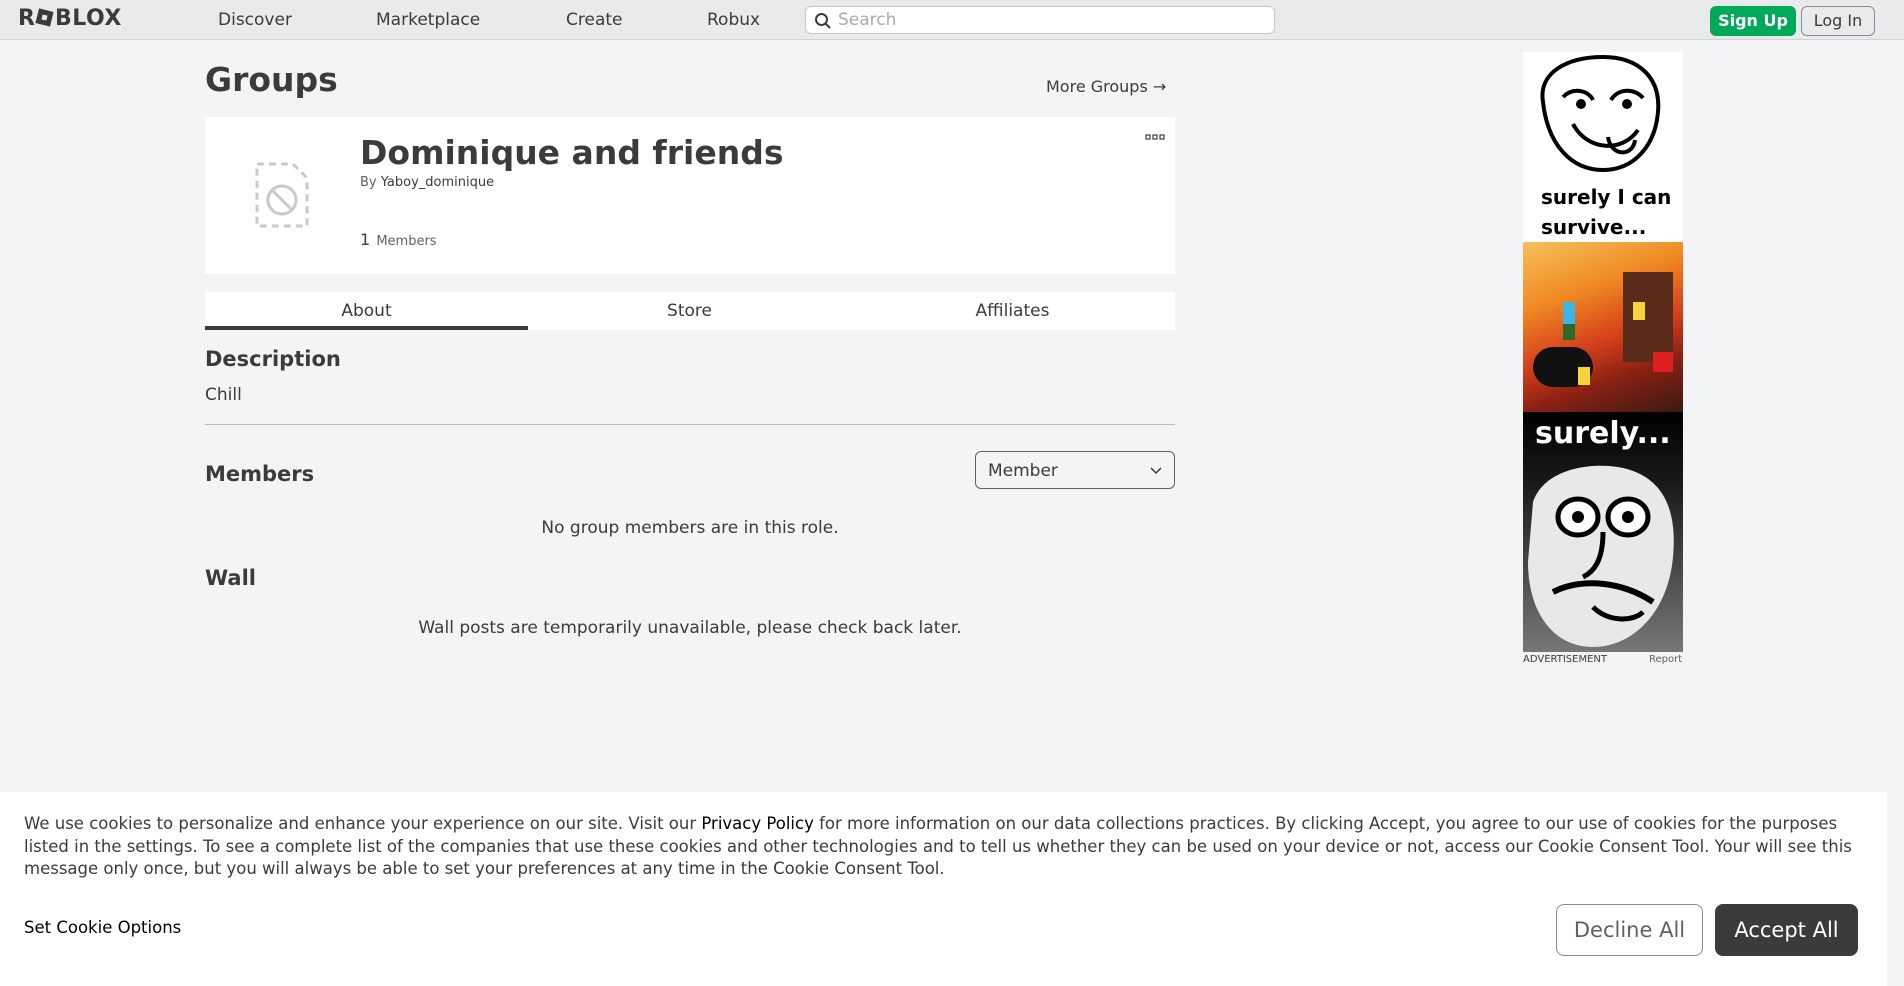  What do you see at coordinates (428, 20) in the screenshot?
I see `nav-marketplace: Marketplace` at bounding box center [428, 20].